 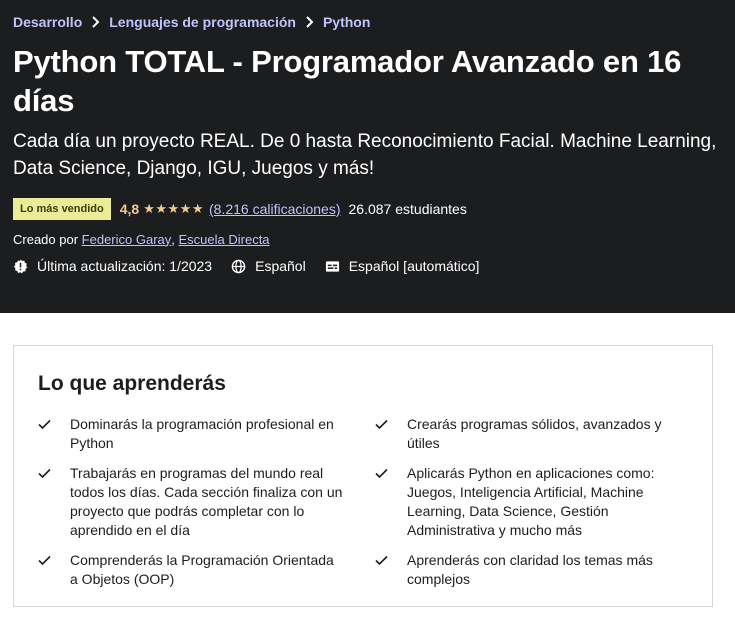 I want to click on created-by-label: Creado por, so click(x=46, y=239).